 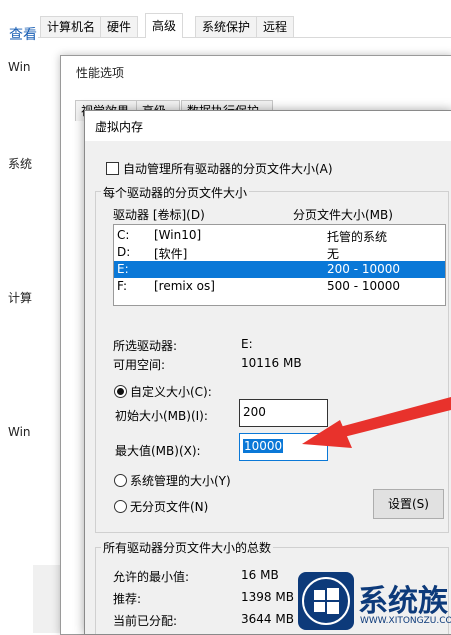 What do you see at coordinates (127, 599) in the screenshot?
I see `recommended-label: 推荐:` at bounding box center [127, 599].